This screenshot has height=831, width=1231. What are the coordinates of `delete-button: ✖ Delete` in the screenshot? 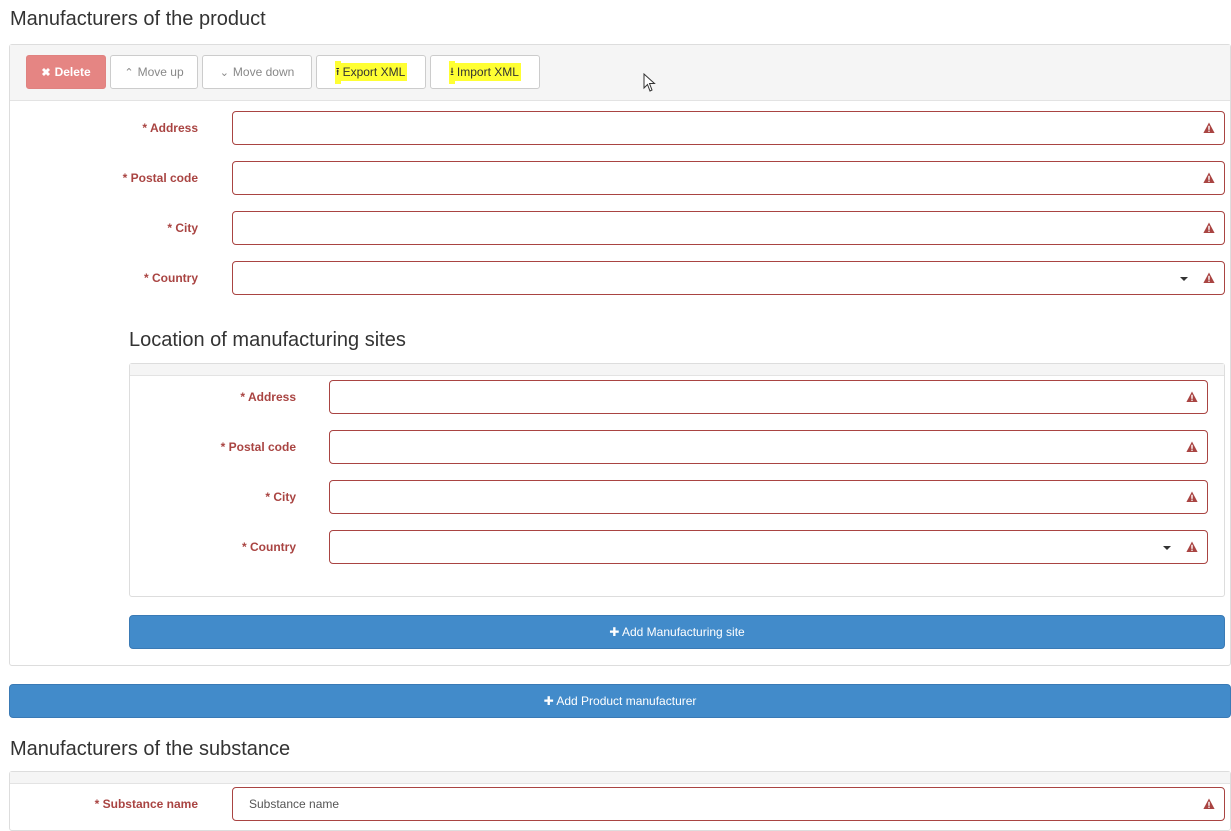 It's located at (66, 72).